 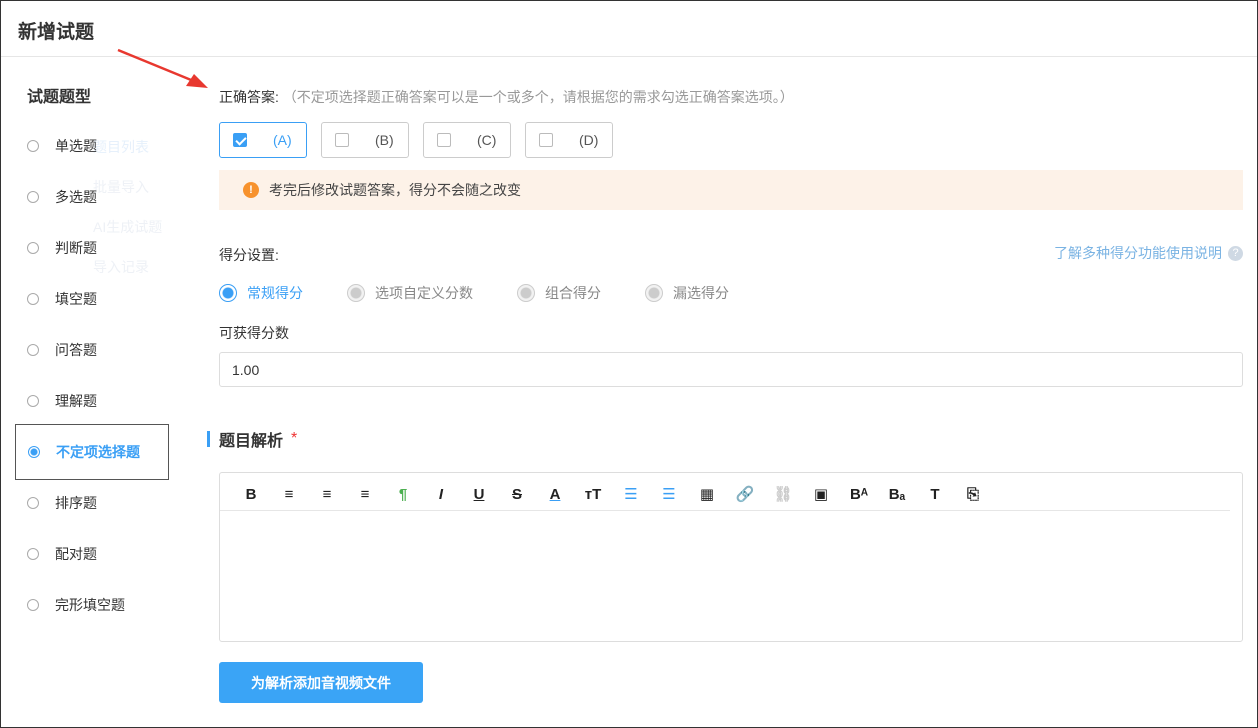 I want to click on editor-toolbar: B ≡ ≡ ≡ ¶ I U S AтT ☰ ☰ ▦ 🔗 ⛓ ▣ Bᴬ Bₐ T ⎘, so click(x=725, y=492).